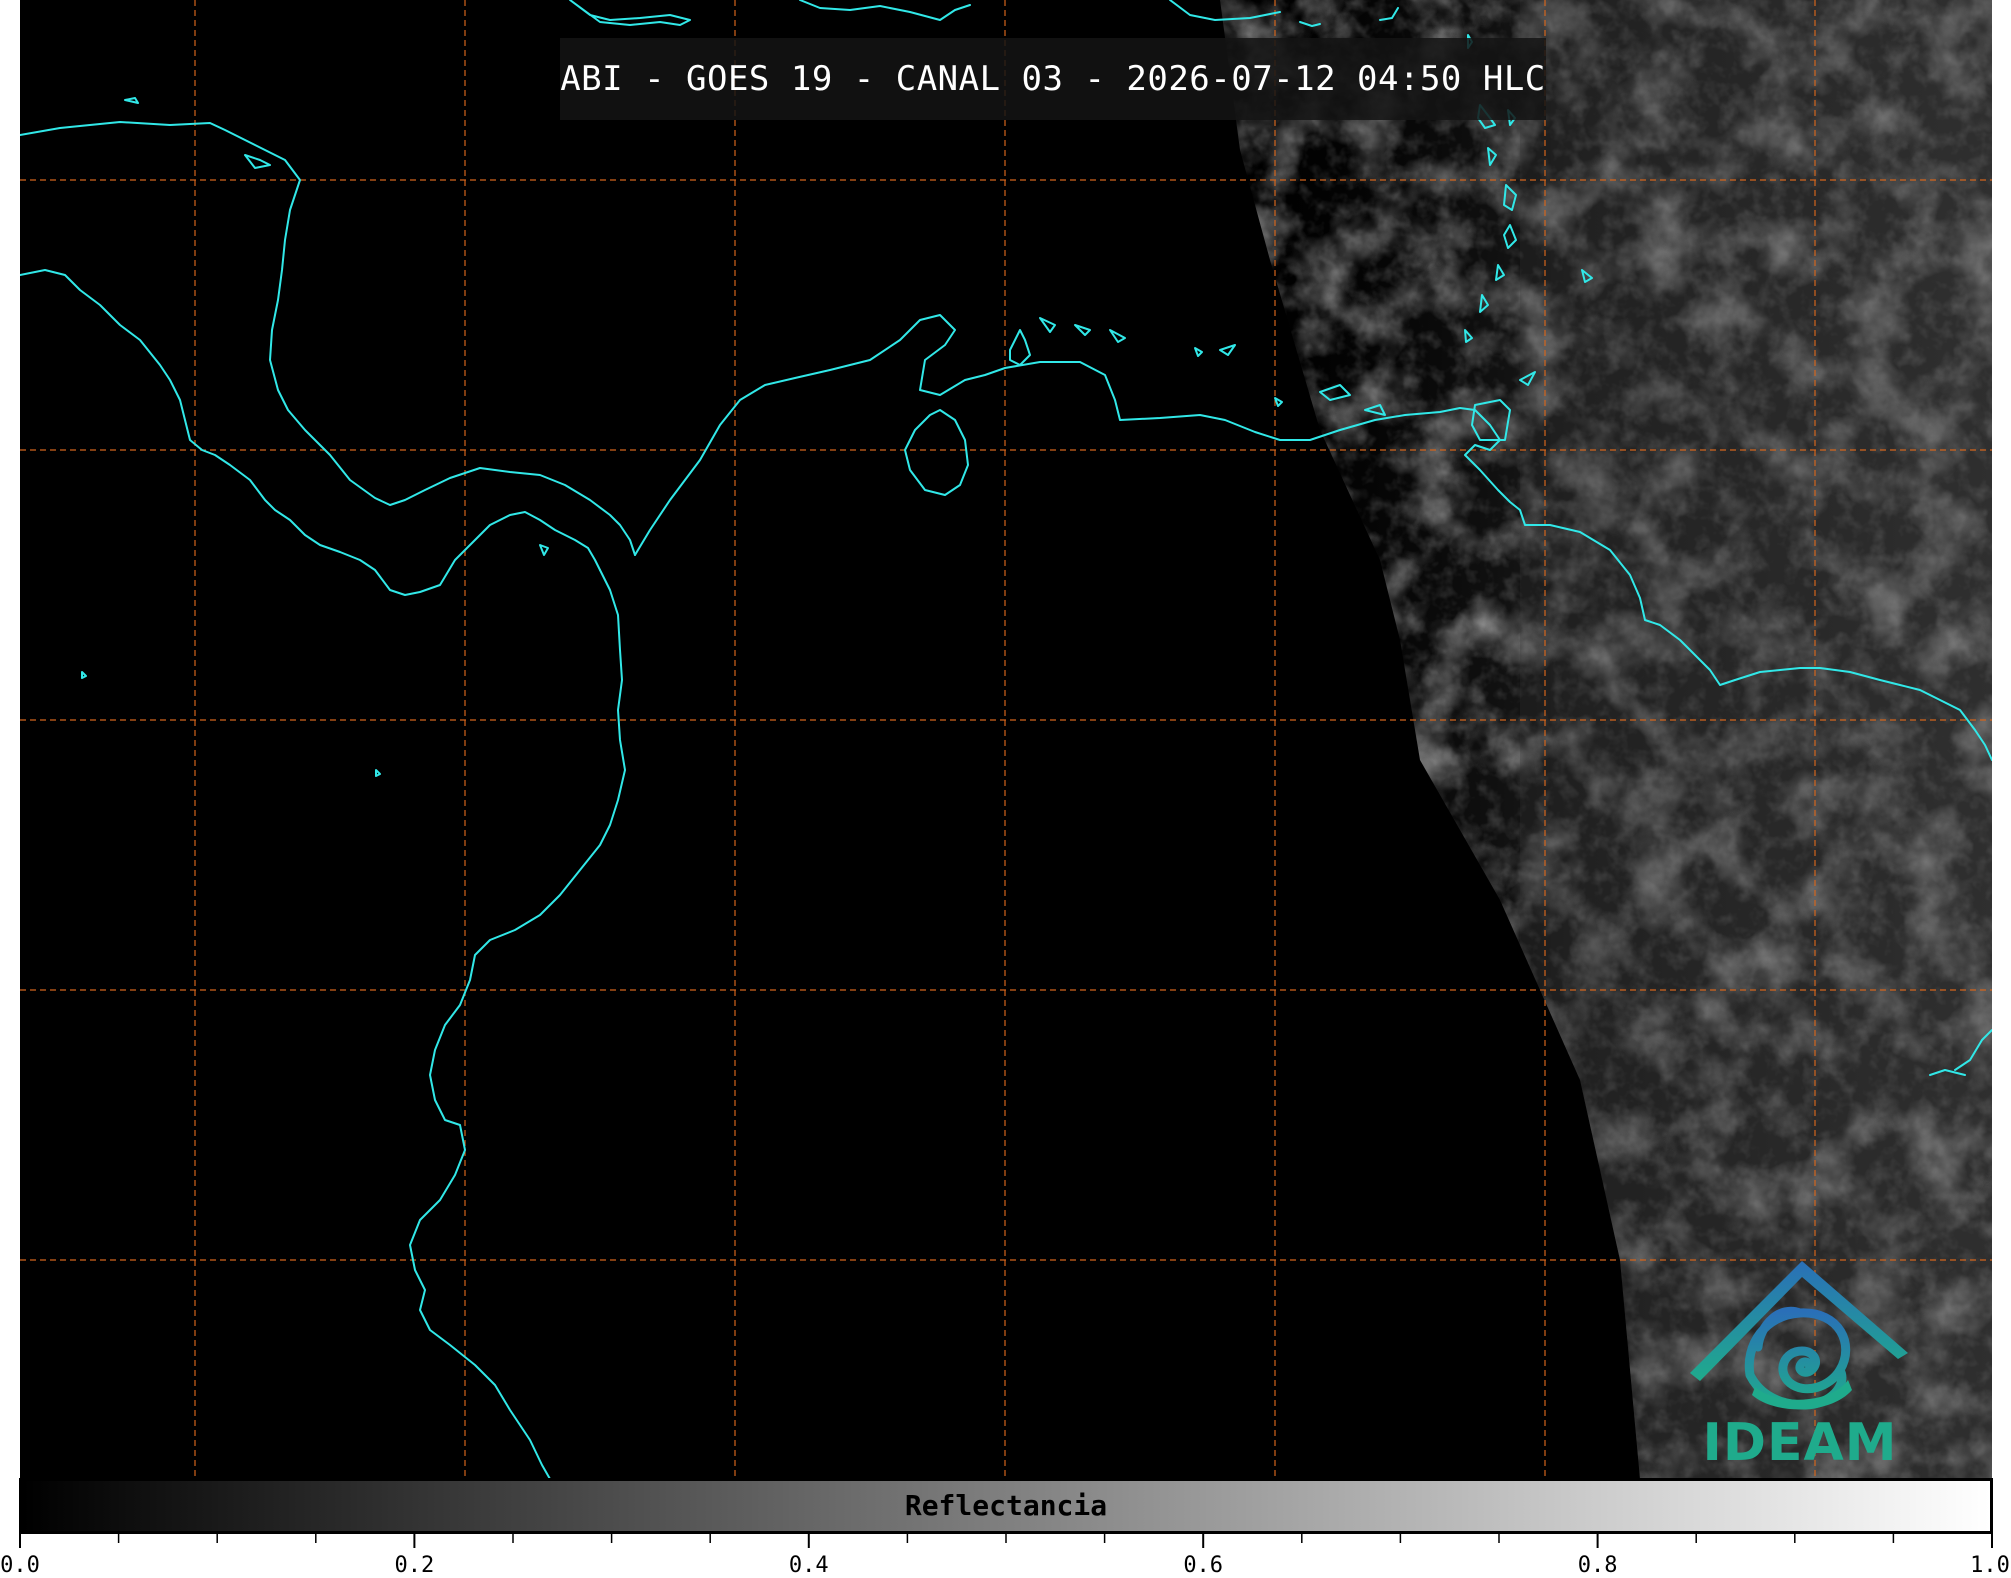 This screenshot has width=2011, height=1578. Describe the element at coordinates (414, 1565) in the screenshot. I see `colorbar-tick-label: 0.2` at that location.